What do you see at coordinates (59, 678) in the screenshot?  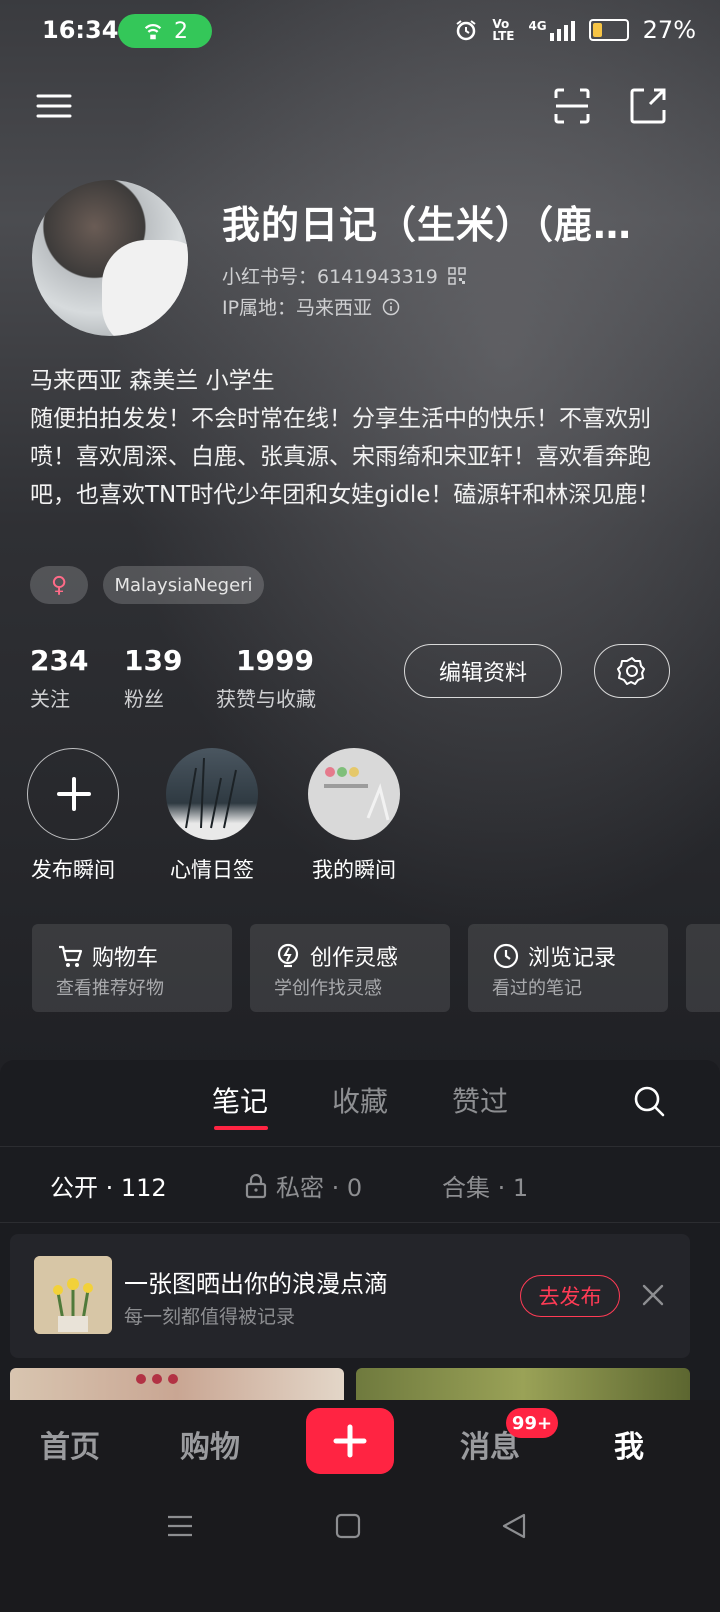 I see `stat-following: 234 关注` at bounding box center [59, 678].